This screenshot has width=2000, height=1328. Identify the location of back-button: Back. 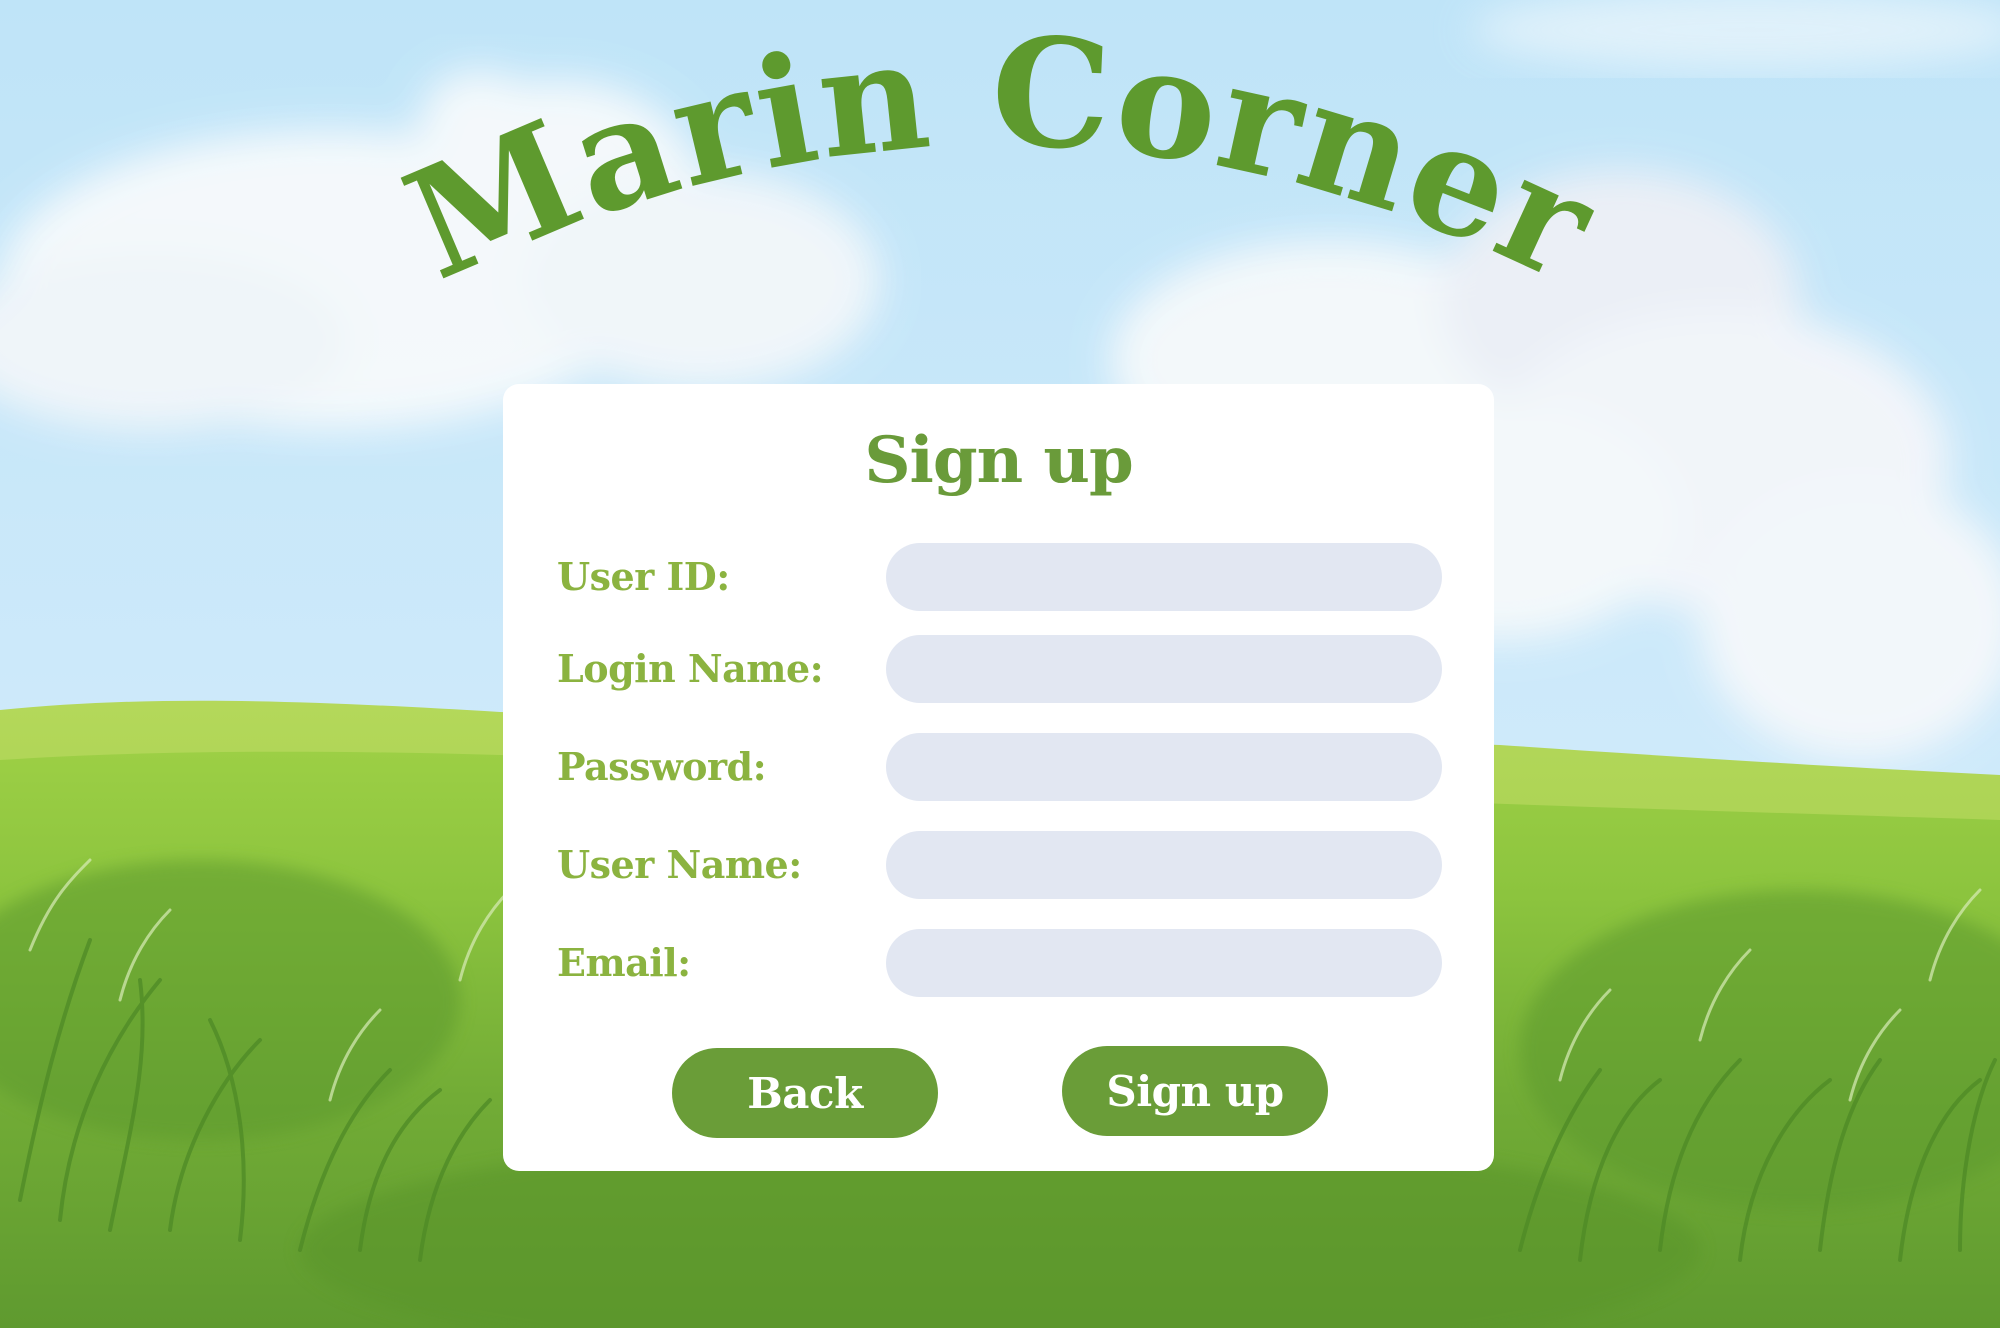
(805, 1093).